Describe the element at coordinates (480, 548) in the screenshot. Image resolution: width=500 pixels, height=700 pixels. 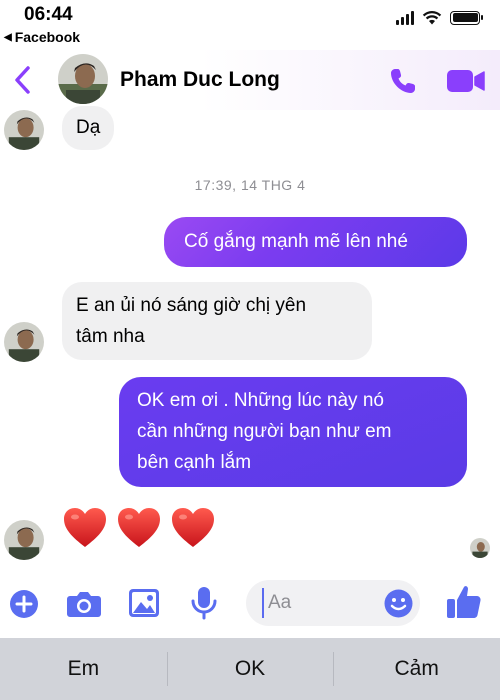
I see `read-receipt-avatar` at that location.